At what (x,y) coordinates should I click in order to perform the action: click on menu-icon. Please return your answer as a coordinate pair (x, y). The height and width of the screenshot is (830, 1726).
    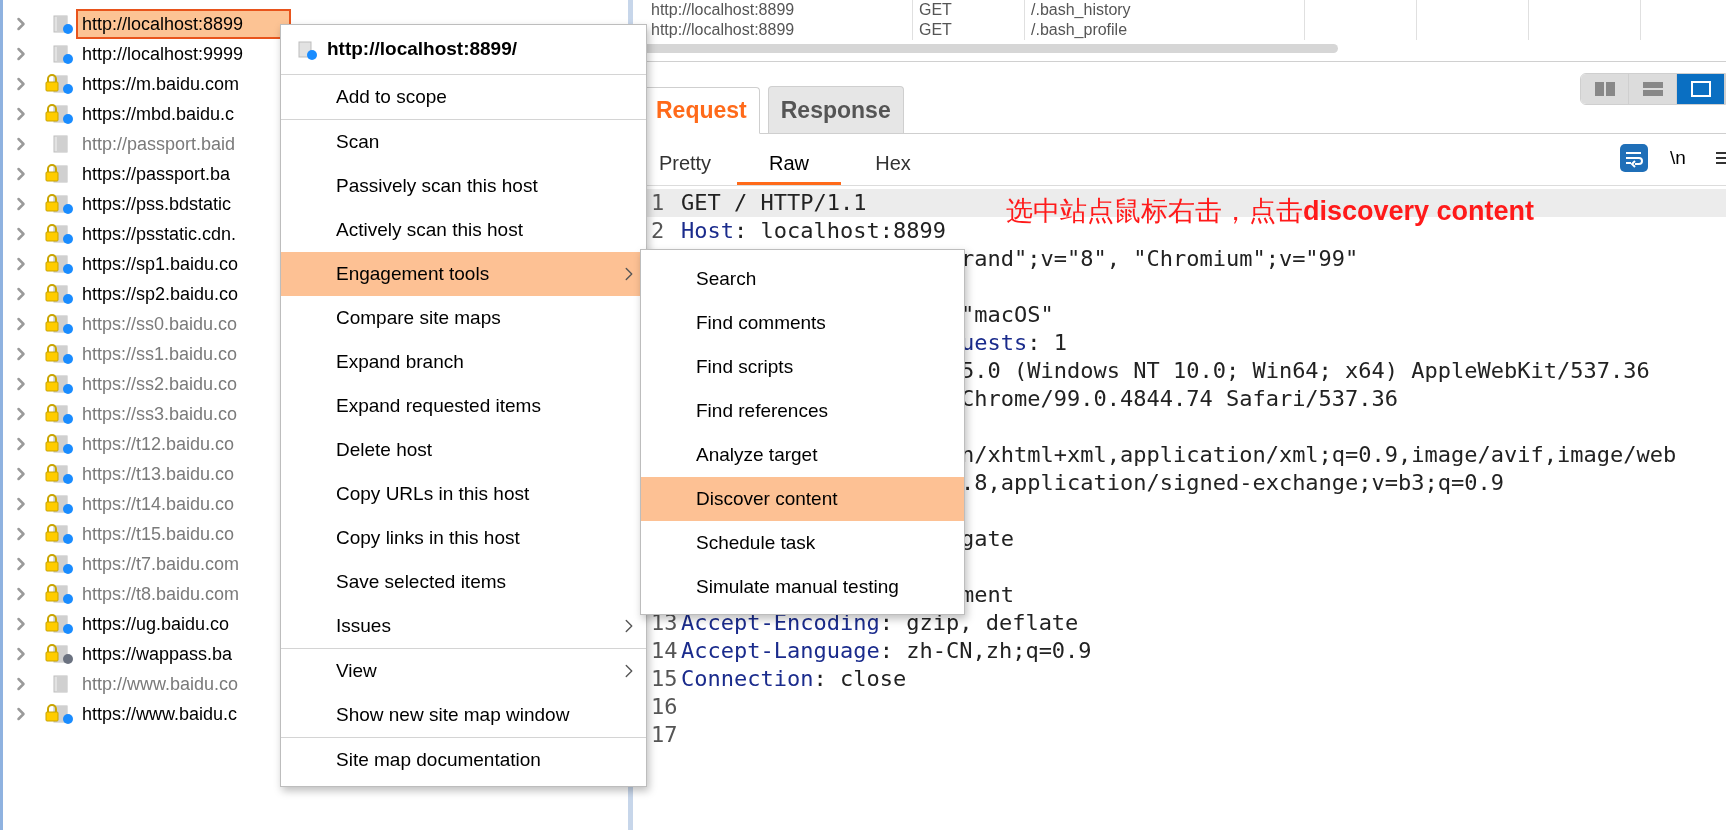
    Looking at the image, I should click on (1721, 158).